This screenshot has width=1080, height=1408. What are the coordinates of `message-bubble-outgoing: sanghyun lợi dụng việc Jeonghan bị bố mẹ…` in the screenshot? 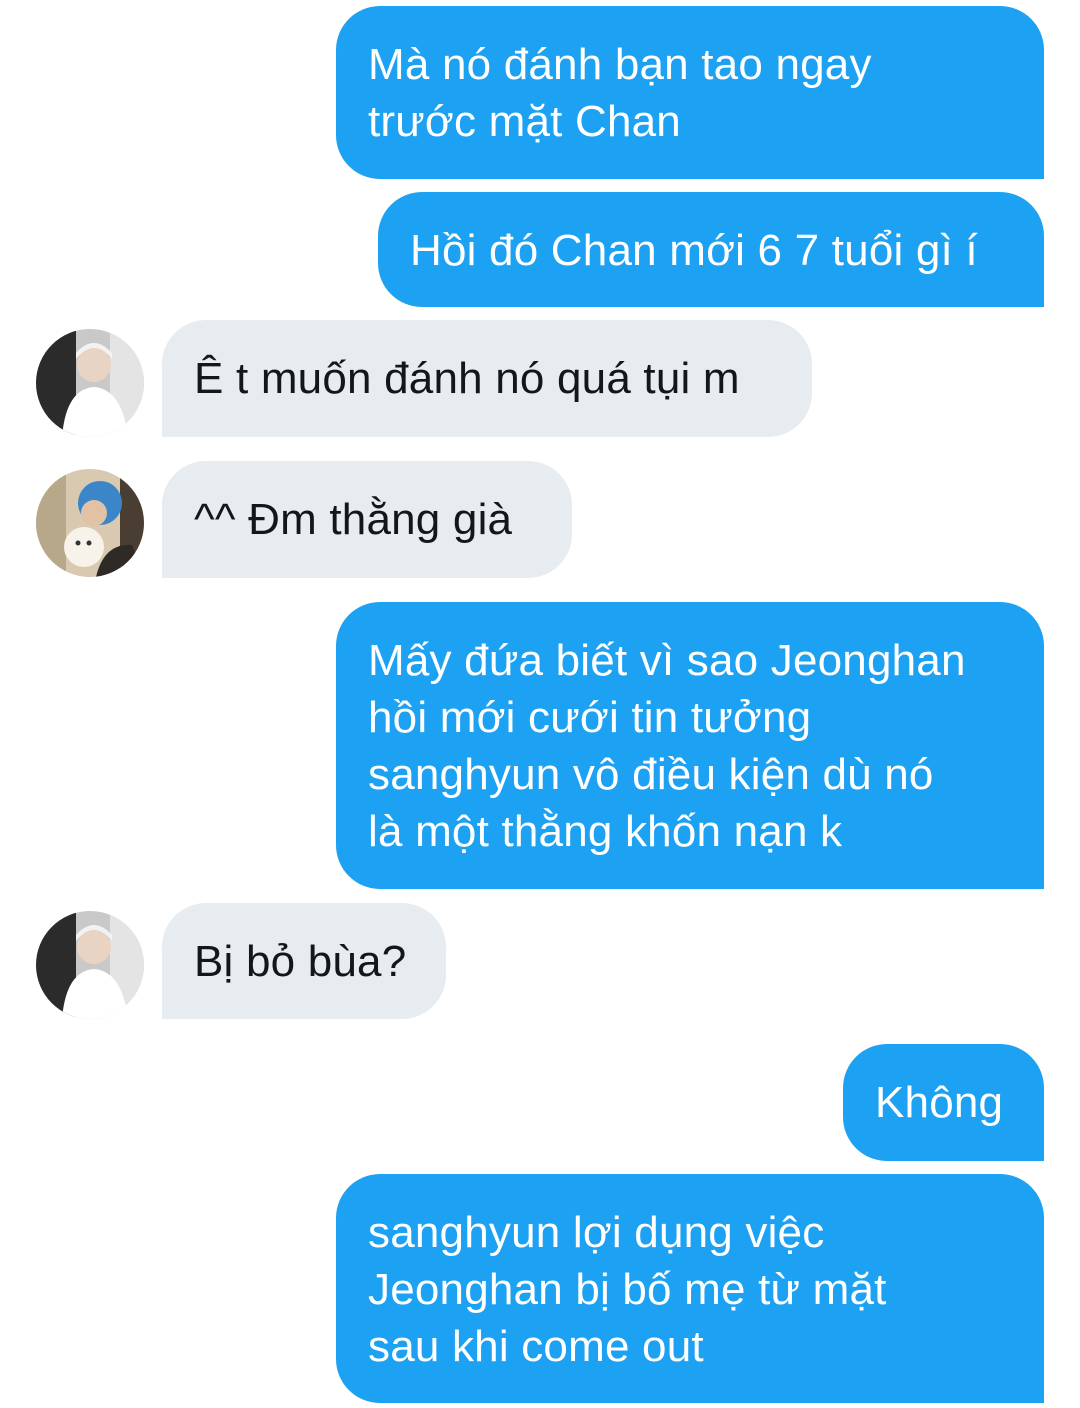 It's located at (690, 1288).